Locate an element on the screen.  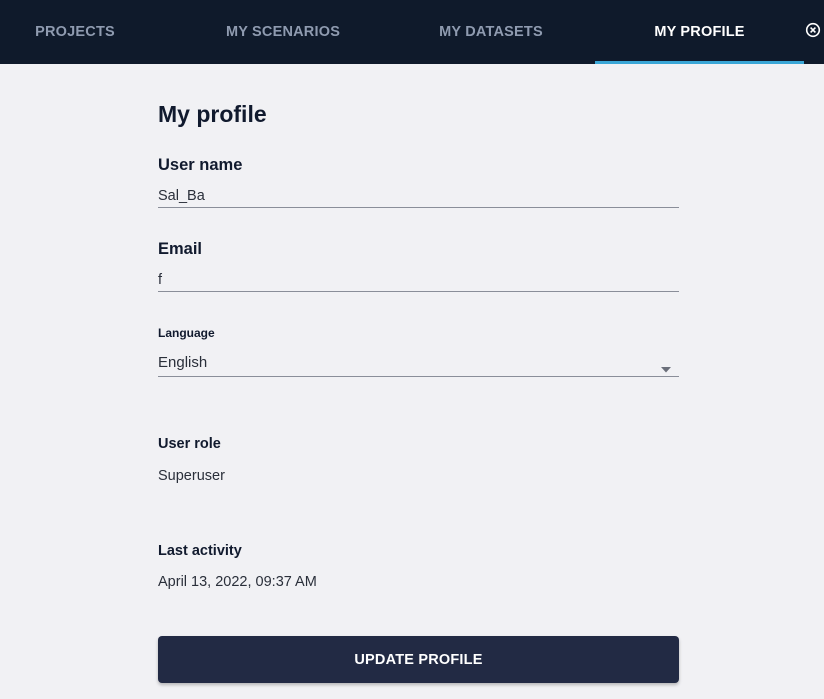
page-title: My profile is located at coordinates (212, 114).